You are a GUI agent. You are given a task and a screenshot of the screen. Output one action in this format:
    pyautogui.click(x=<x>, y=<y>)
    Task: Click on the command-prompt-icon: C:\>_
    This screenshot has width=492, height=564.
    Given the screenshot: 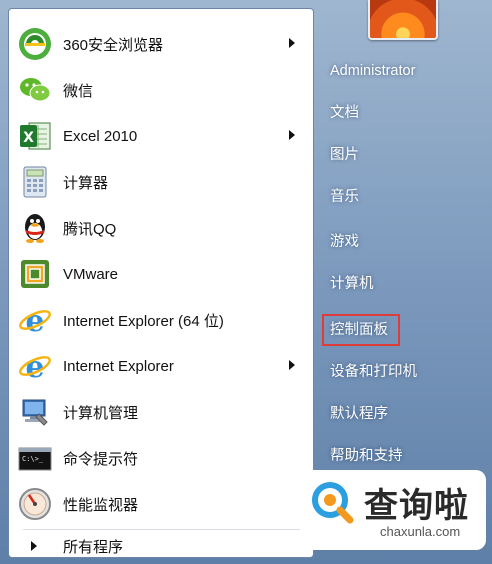 What is the action you would take?
    pyautogui.click(x=35, y=458)
    